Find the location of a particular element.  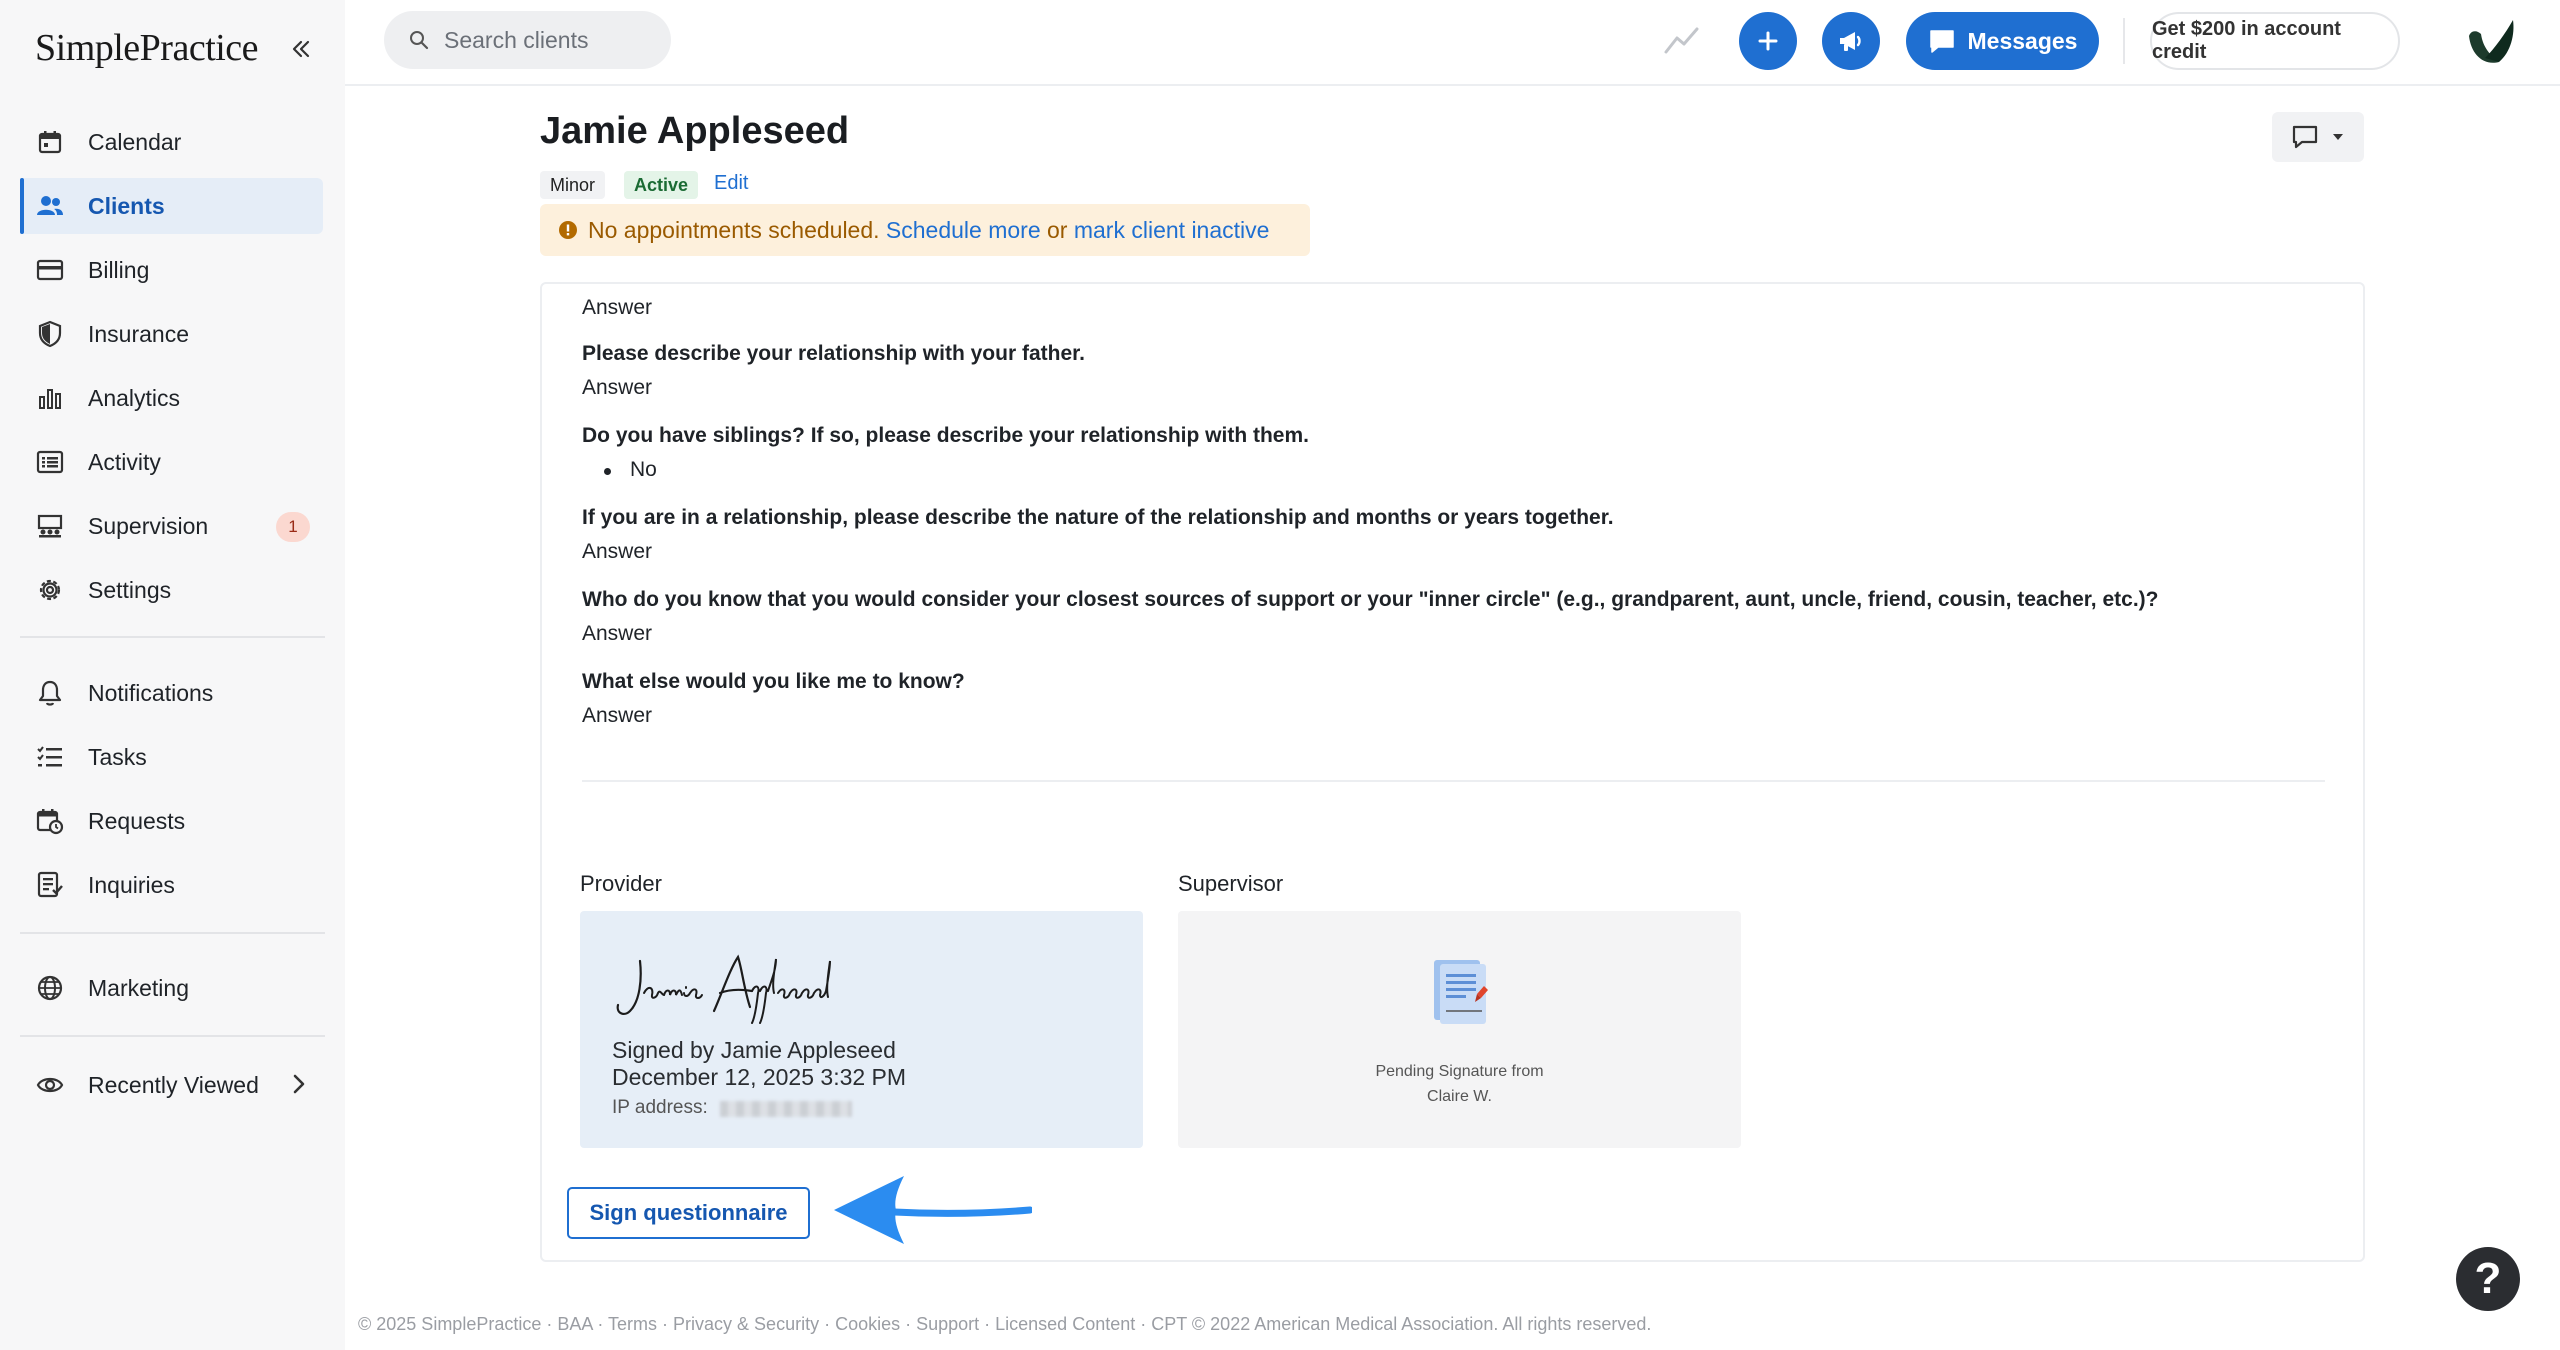

alert-text: No appointments scheduled. is located at coordinates (737, 229).